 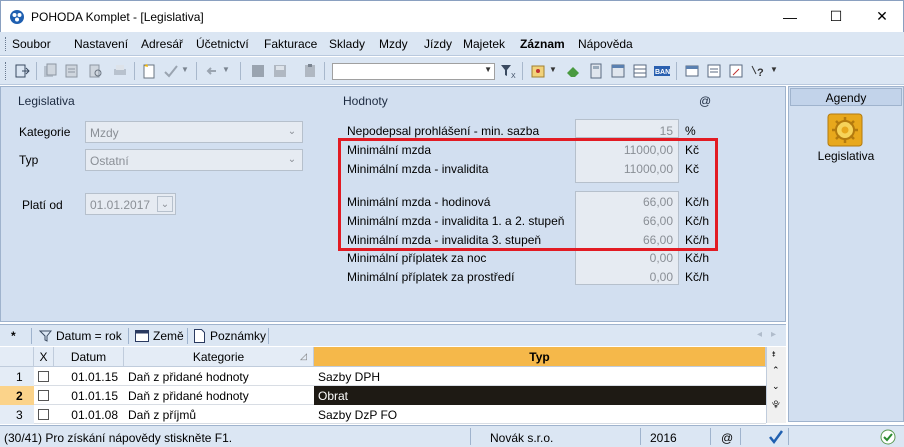 What do you see at coordinates (94, 396) in the screenshot?
I see `cell-datum: 01.01.15` at bounding box center [94, 396].